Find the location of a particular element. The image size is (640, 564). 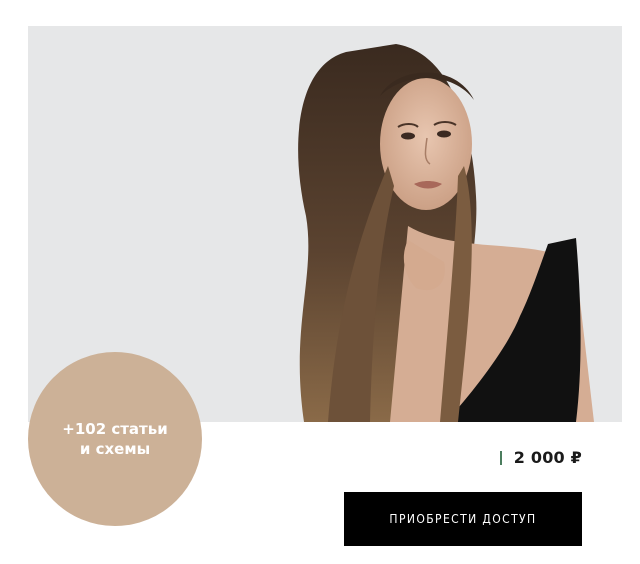

price-value: 2 000 ₽ is located at coordinates (547, 457).